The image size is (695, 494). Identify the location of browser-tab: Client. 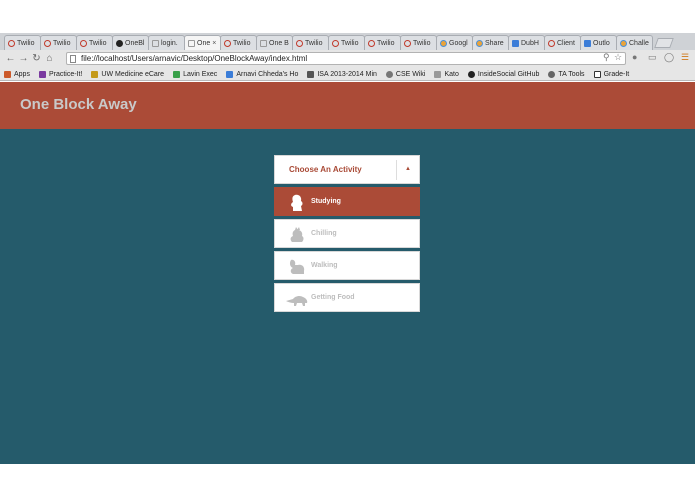
(562, 42).